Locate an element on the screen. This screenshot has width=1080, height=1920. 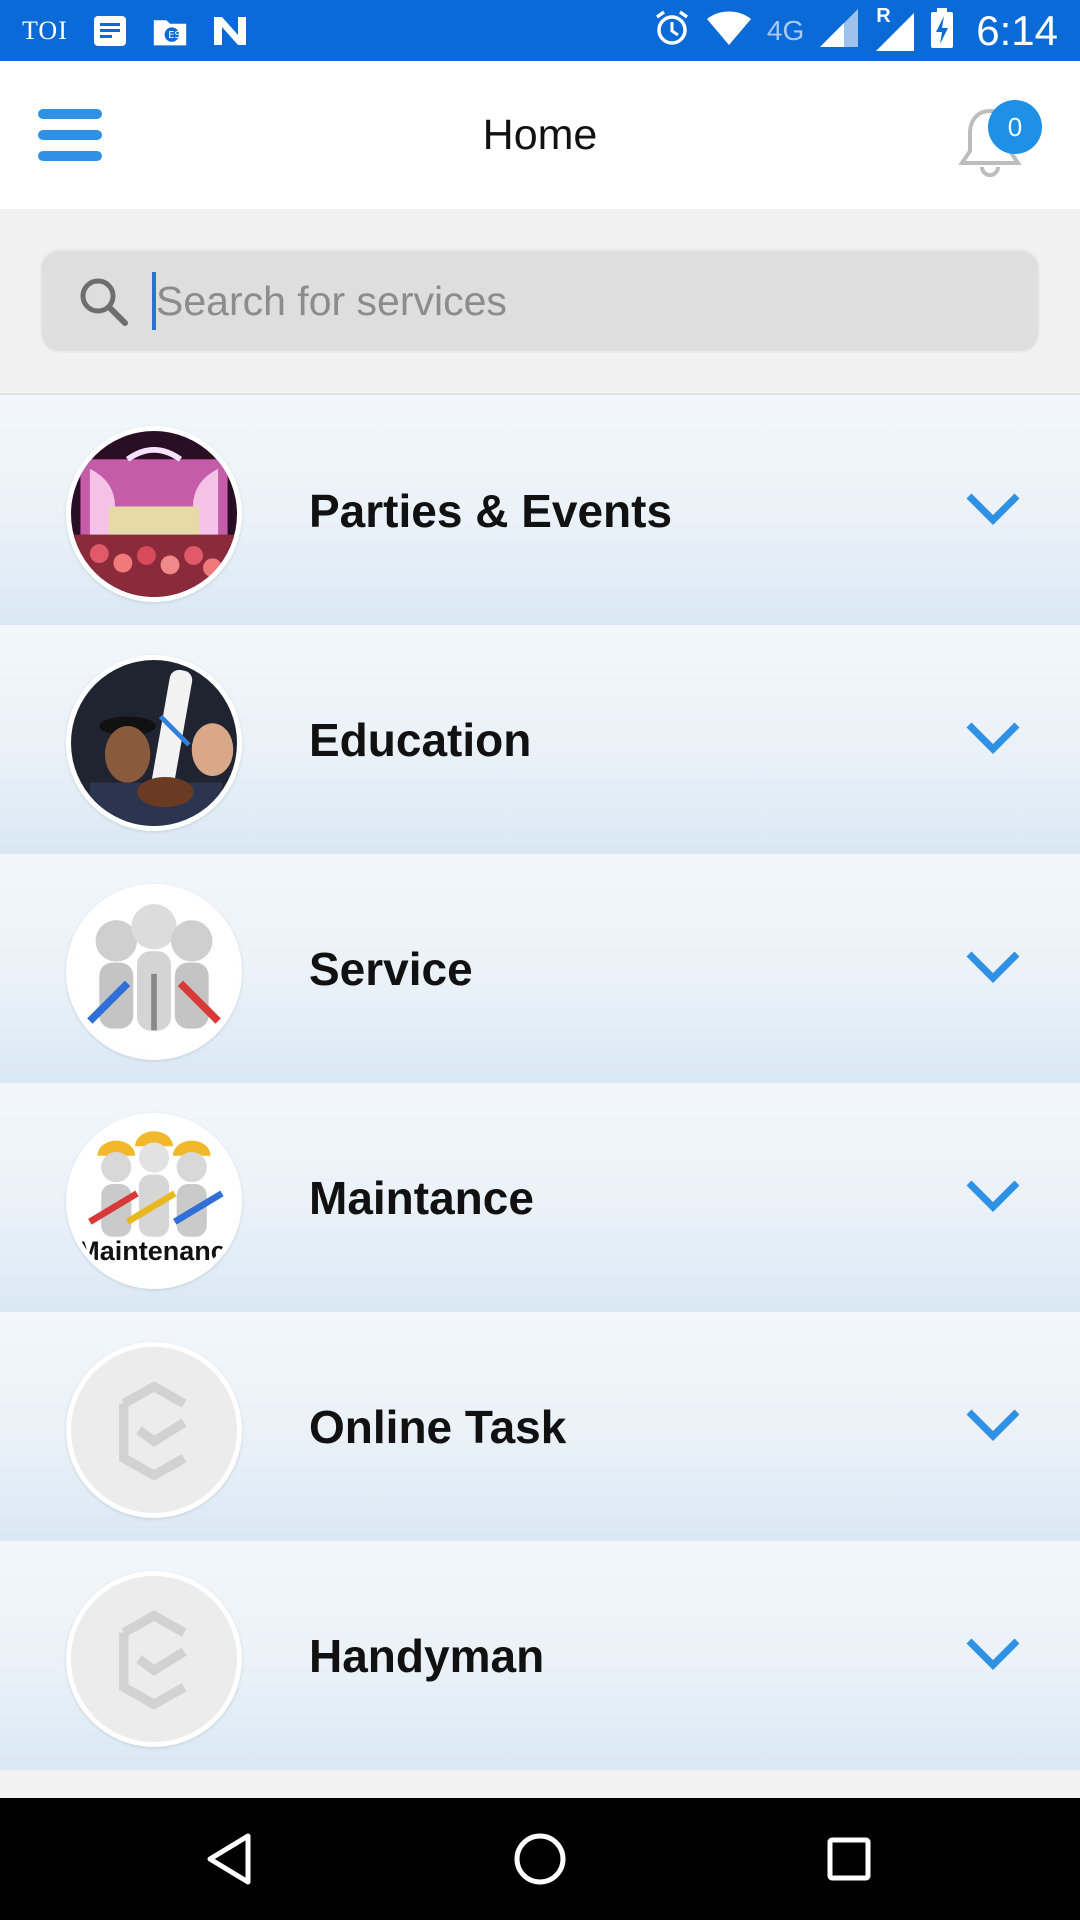
signal-icon is located at coordinates (839, 30).